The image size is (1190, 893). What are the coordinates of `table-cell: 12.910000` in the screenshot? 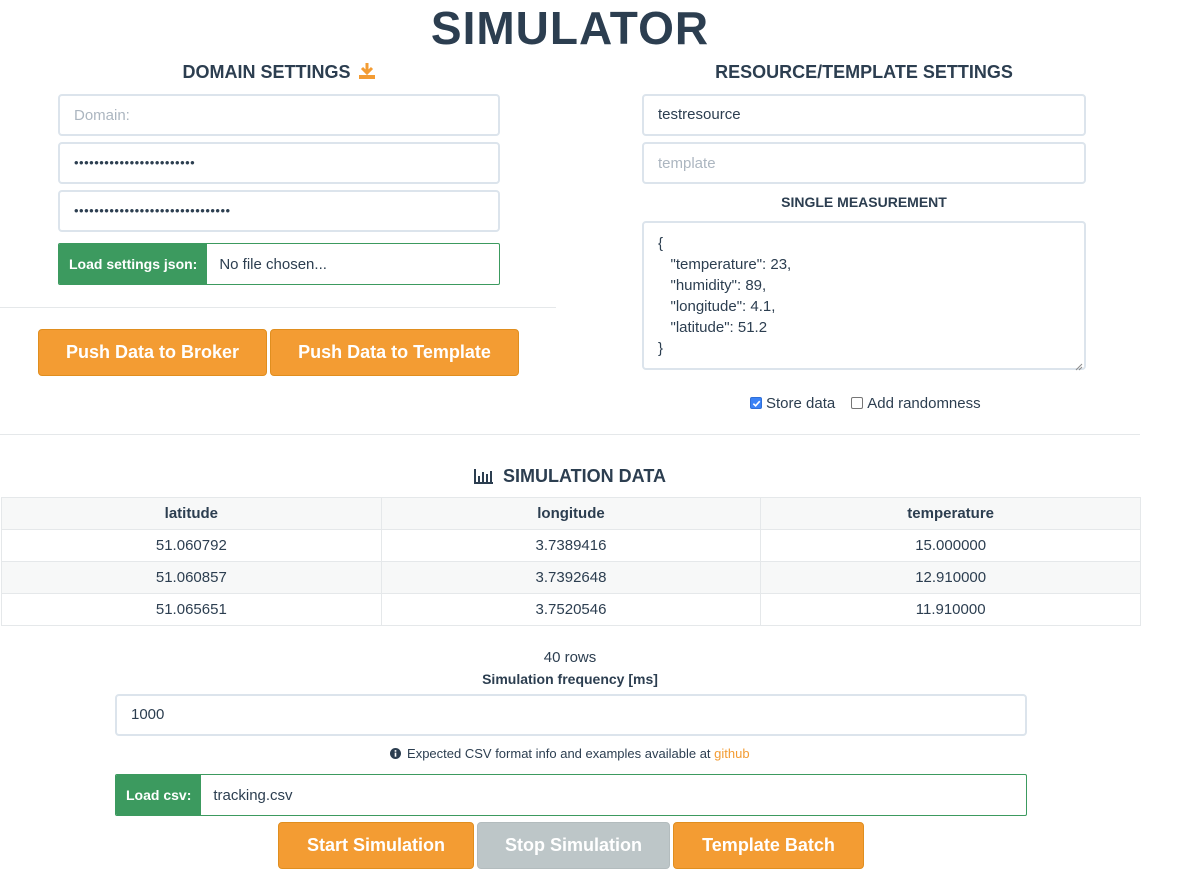 It's located at (950, 577).